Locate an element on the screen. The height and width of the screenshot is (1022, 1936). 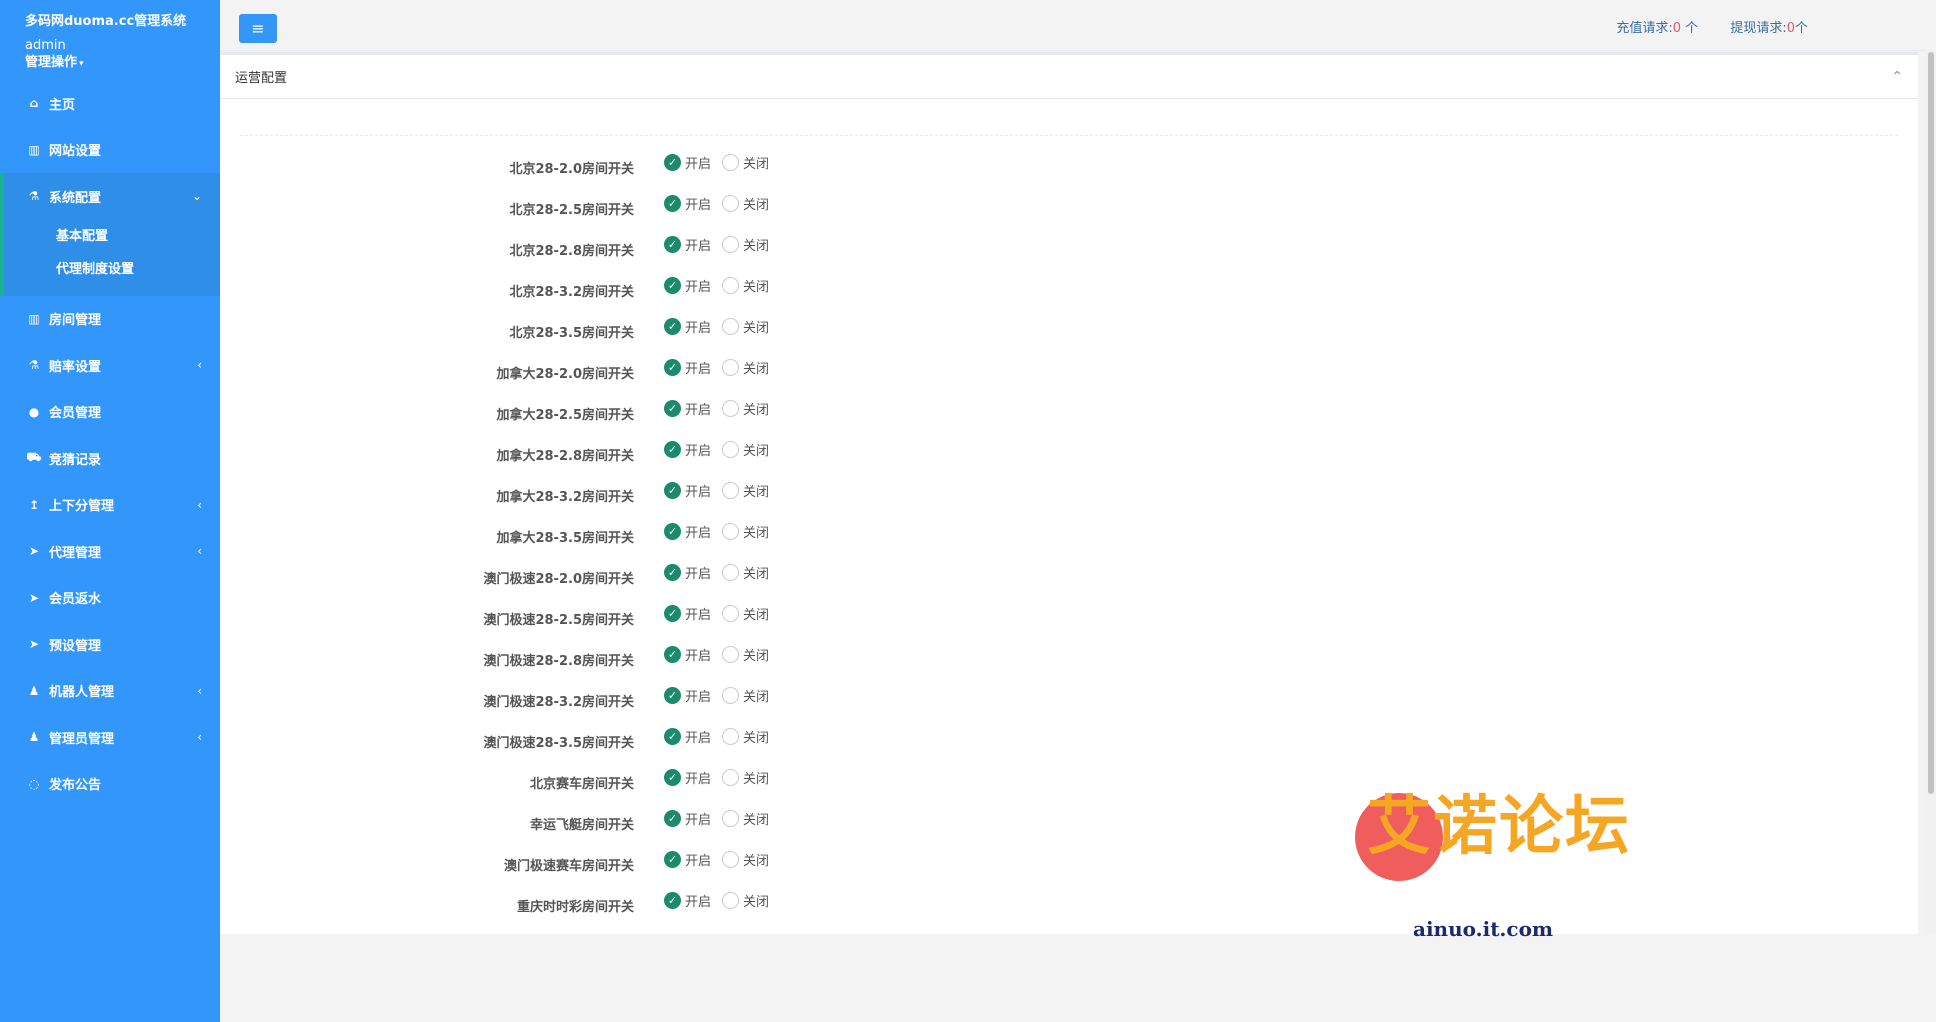
top-links: 充值请求:0 个 提现请求:0个 is located at coordinates (1698, 26).